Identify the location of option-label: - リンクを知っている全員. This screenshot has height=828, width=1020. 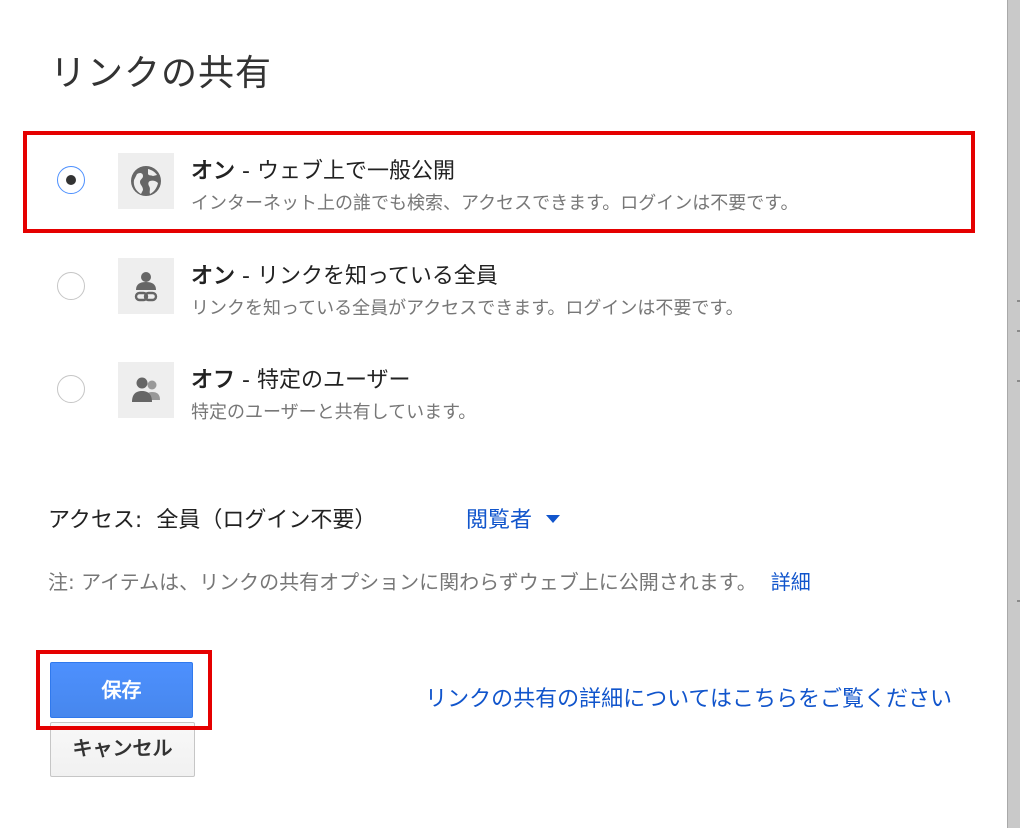
(366, 276).